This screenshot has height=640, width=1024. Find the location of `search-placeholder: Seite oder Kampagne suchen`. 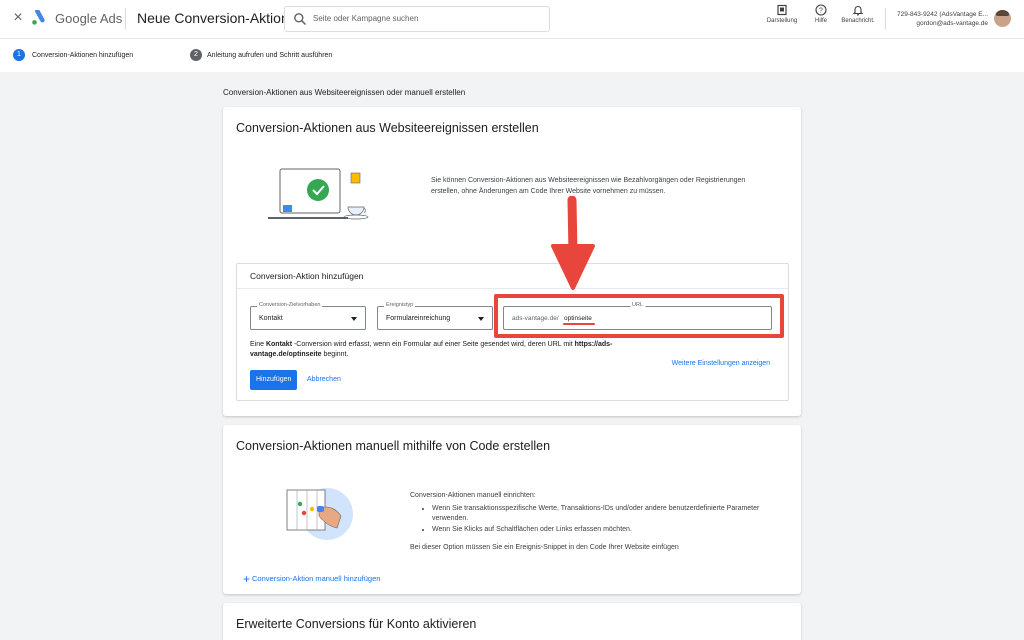

search-placeholder: Seite oder Kampagne suchen is located at coordinates (366, 18).